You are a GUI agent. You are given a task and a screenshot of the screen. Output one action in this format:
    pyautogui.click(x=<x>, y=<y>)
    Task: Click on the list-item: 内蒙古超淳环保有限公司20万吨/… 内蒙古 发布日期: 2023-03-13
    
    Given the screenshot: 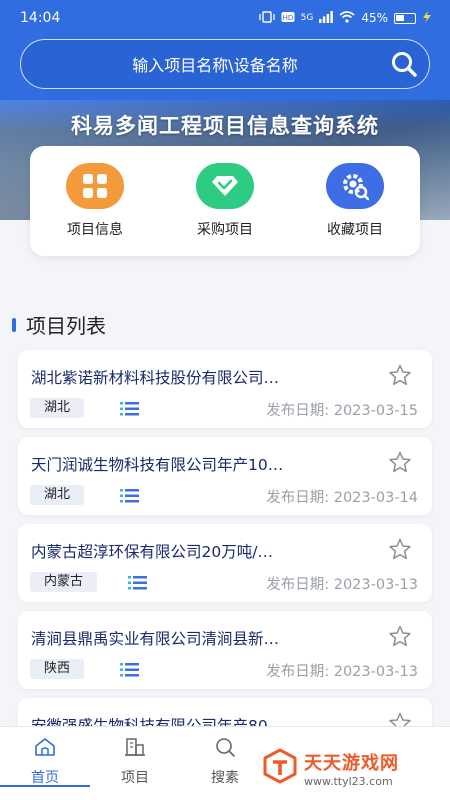 What is the action you would take?
    pyautogui.click(x=225, y=563)
    